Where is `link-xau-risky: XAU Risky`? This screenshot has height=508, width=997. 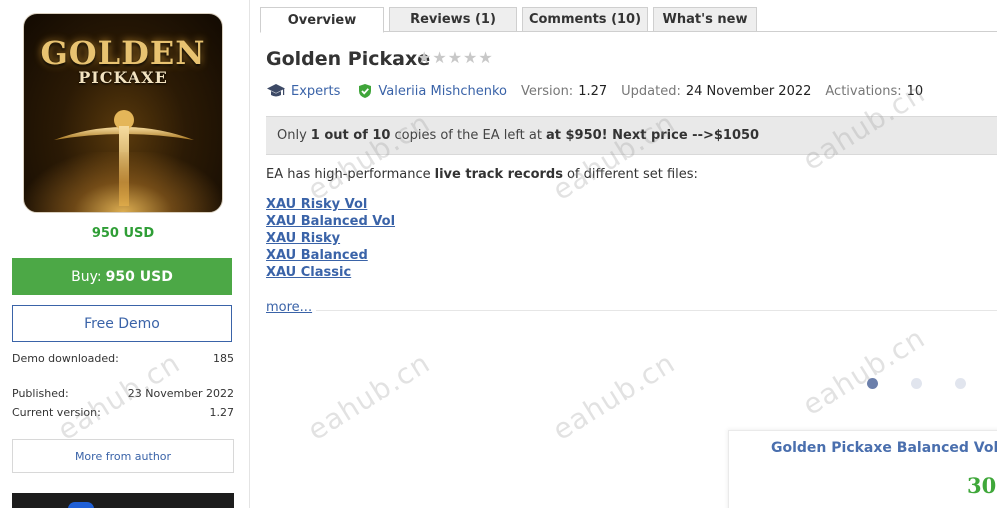
link-xau-risky: XAU Risky is located at coordinates (330, 238).